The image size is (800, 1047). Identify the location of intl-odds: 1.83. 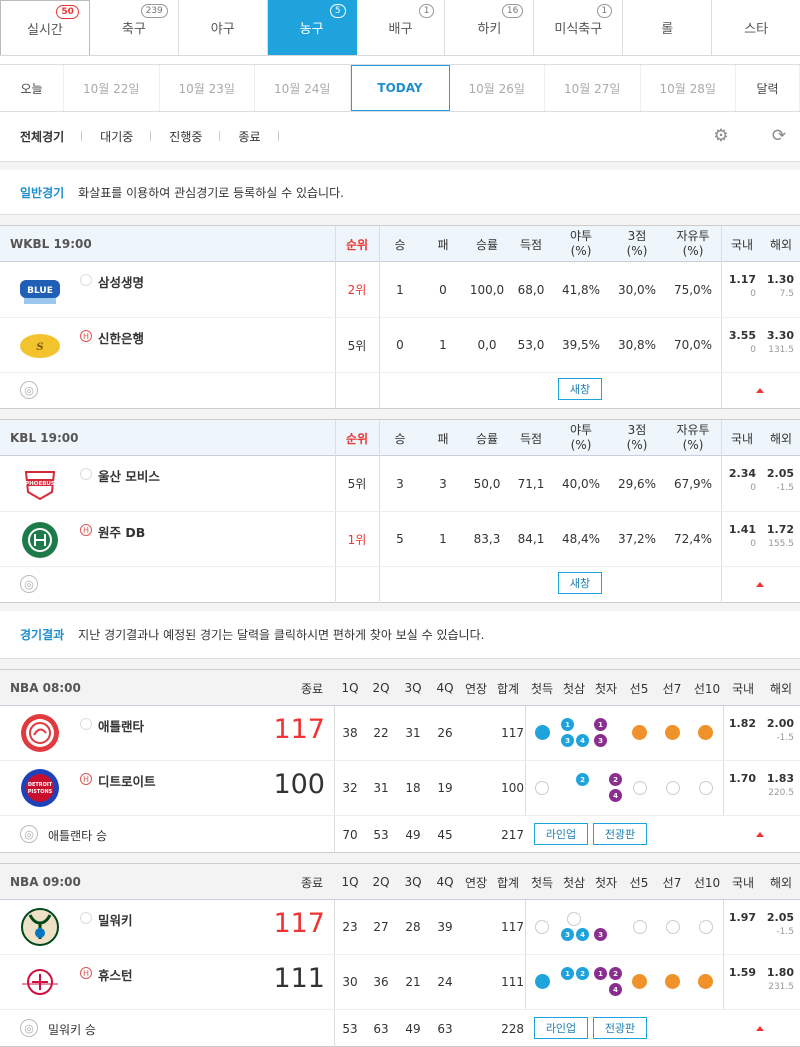
(776, 778).